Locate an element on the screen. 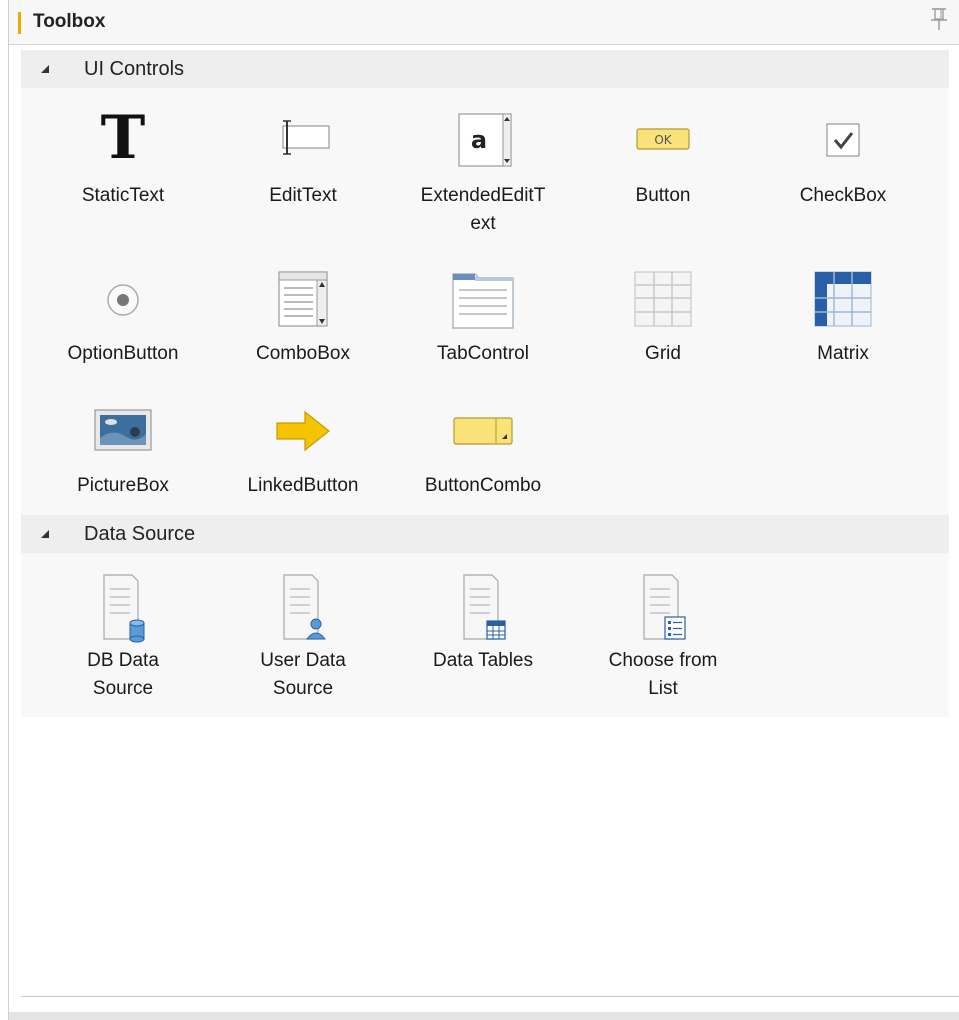 The width and height of the screenshot is (959, 1020). tool-option-button: OptionButton is located at coordinates (123, 313).